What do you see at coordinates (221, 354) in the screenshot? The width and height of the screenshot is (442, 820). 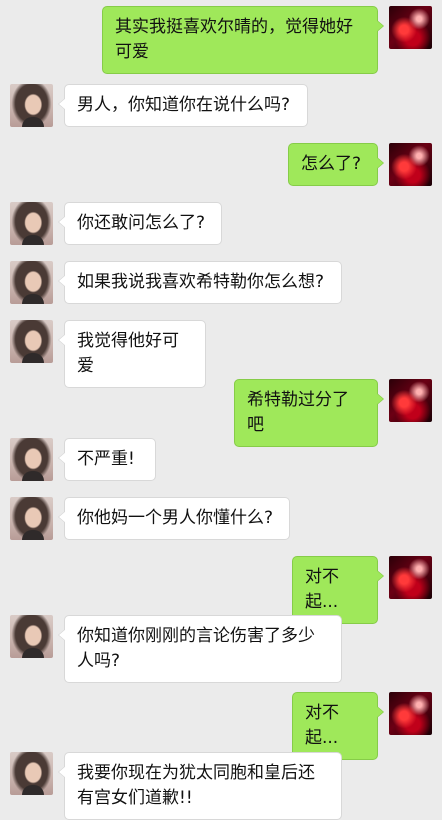 I see `message-row-incoming: 我觉得他好可爱` at bounding box center [221, 354].